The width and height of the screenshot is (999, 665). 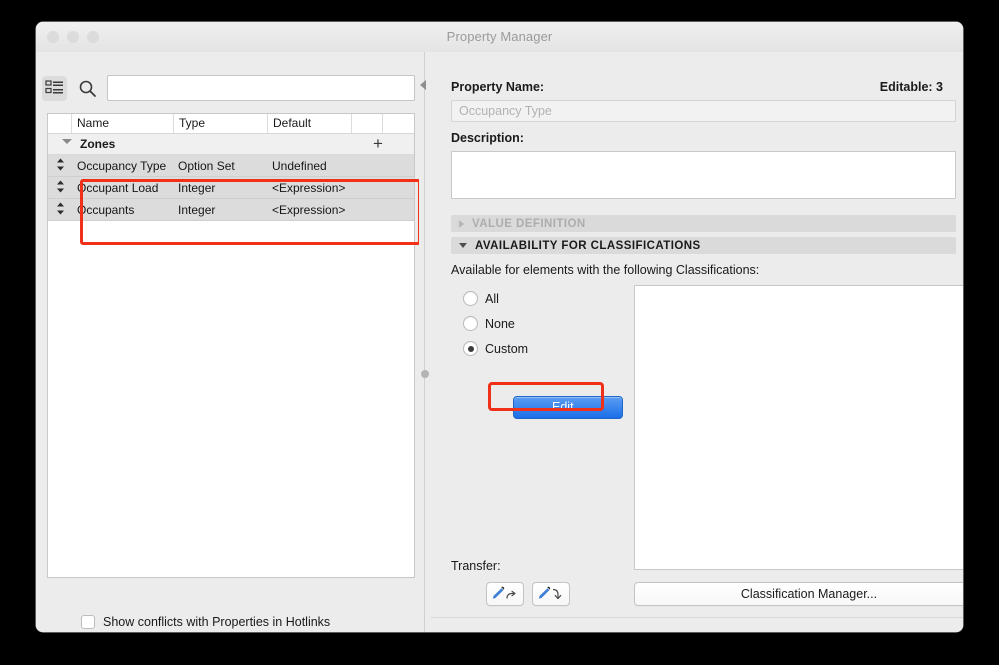 What do you see at coordinates (507, 348) in the screenshot?
I see `radio-label: Custom` at bounding box center [507, 348].